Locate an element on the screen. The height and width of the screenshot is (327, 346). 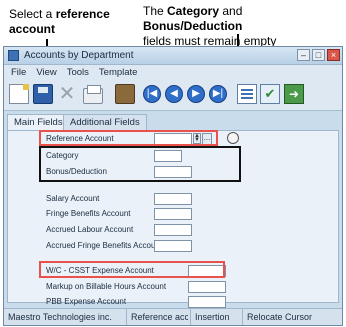
markup-billable-hours-account-field is located at coordinates (207, 287).